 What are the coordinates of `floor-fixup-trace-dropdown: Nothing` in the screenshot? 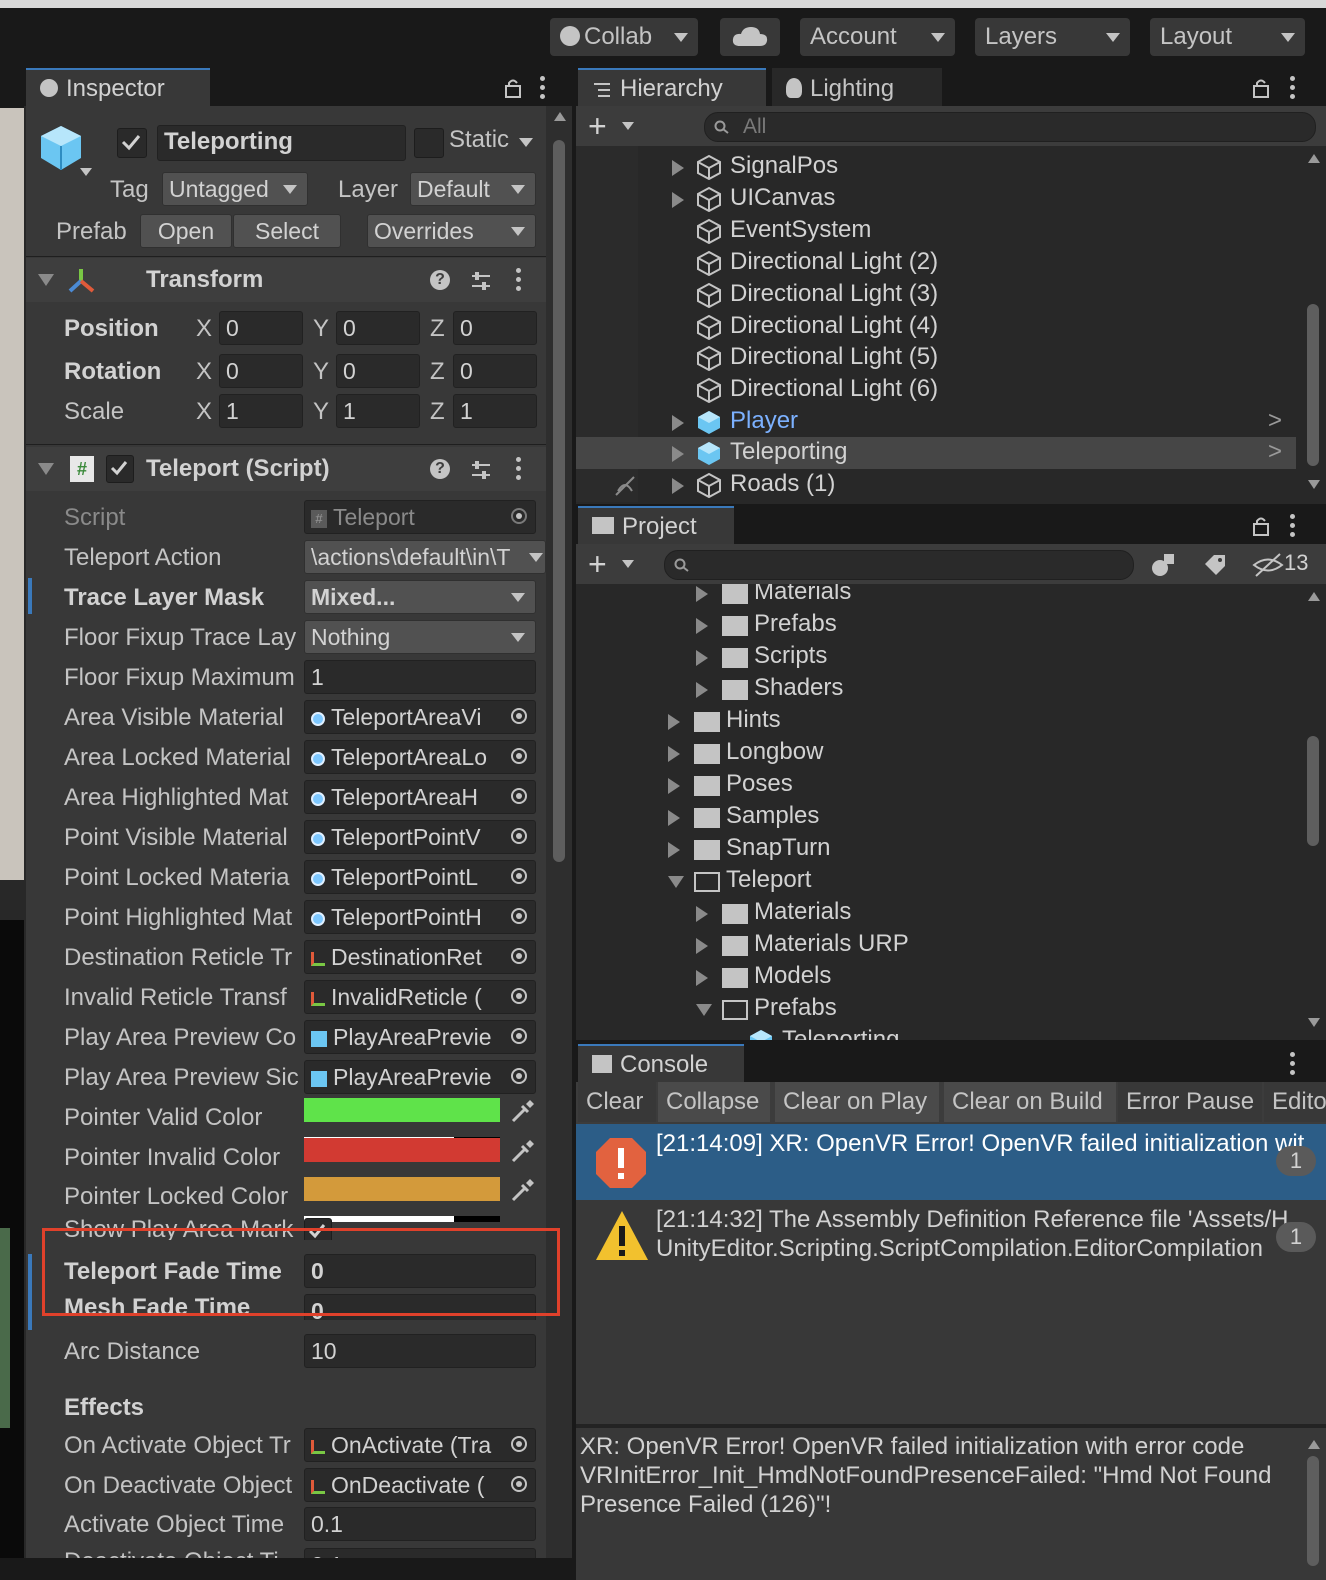 It's located at (420, 637).